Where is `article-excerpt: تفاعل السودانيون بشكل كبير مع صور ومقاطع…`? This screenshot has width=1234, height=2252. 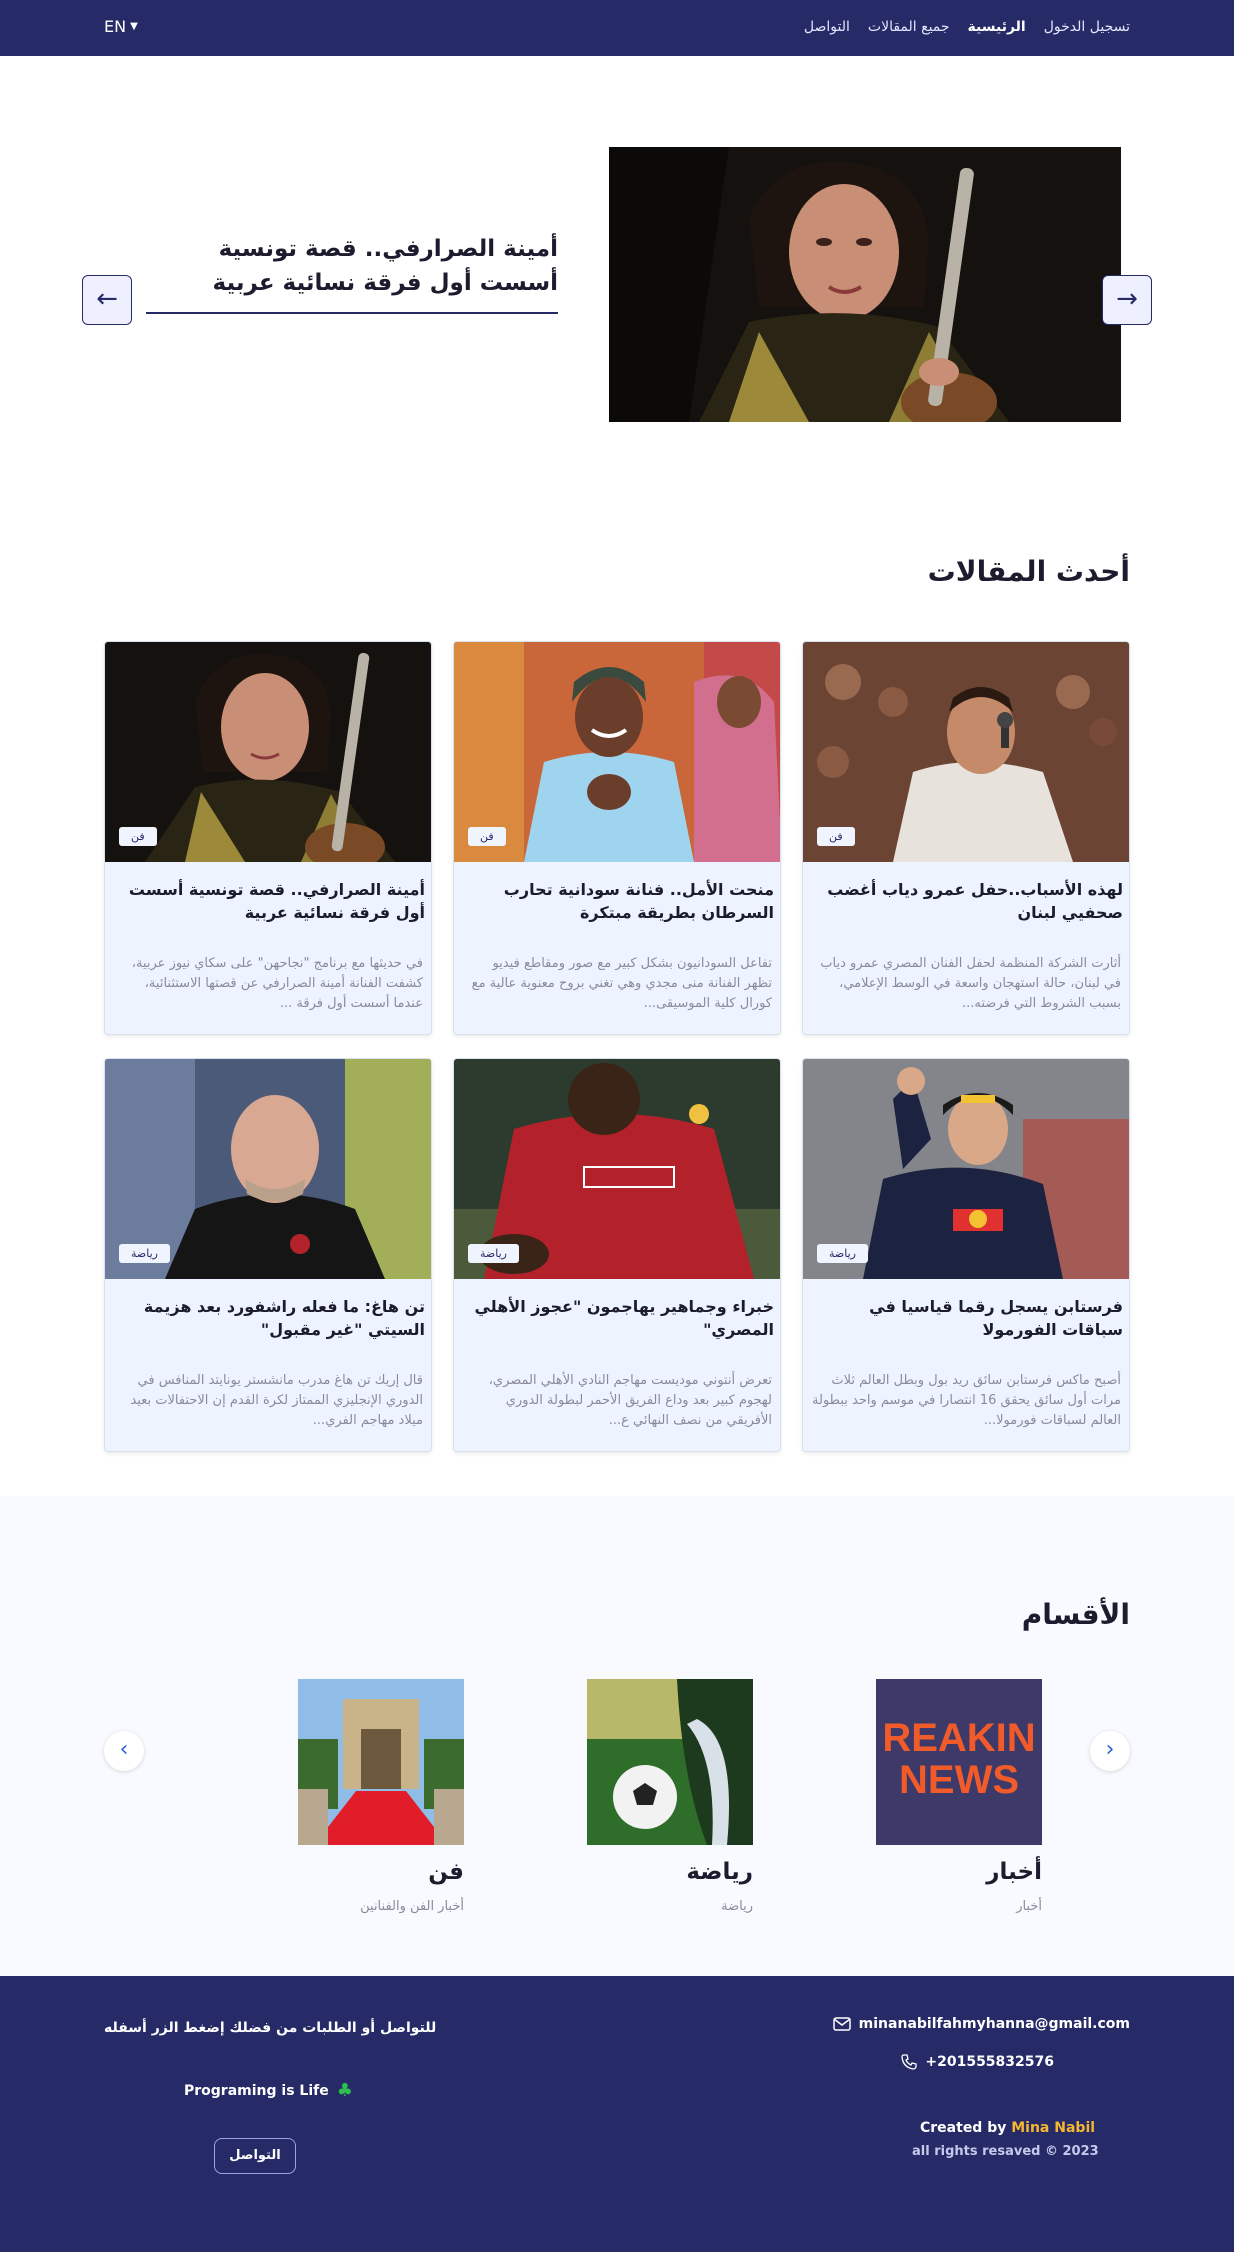
article-excerpt: تفاعل السودانيون بشكل كبير مع صور ومقاطع… is located at coordinates (621, 983).